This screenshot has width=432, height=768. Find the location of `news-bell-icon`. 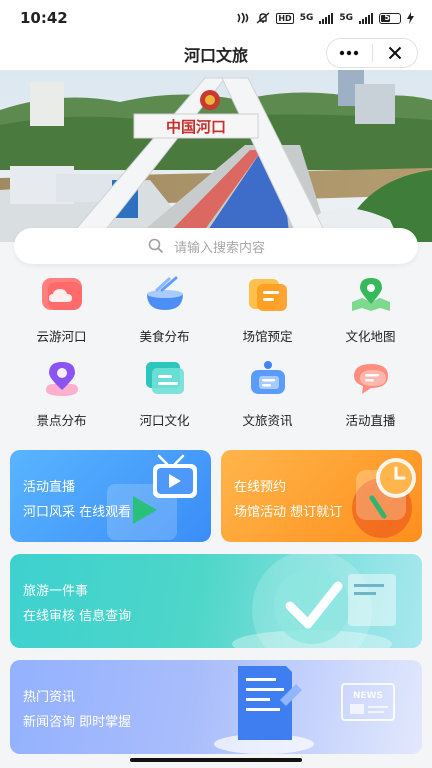

news-bell-icon is located at coordinates (267, 377).